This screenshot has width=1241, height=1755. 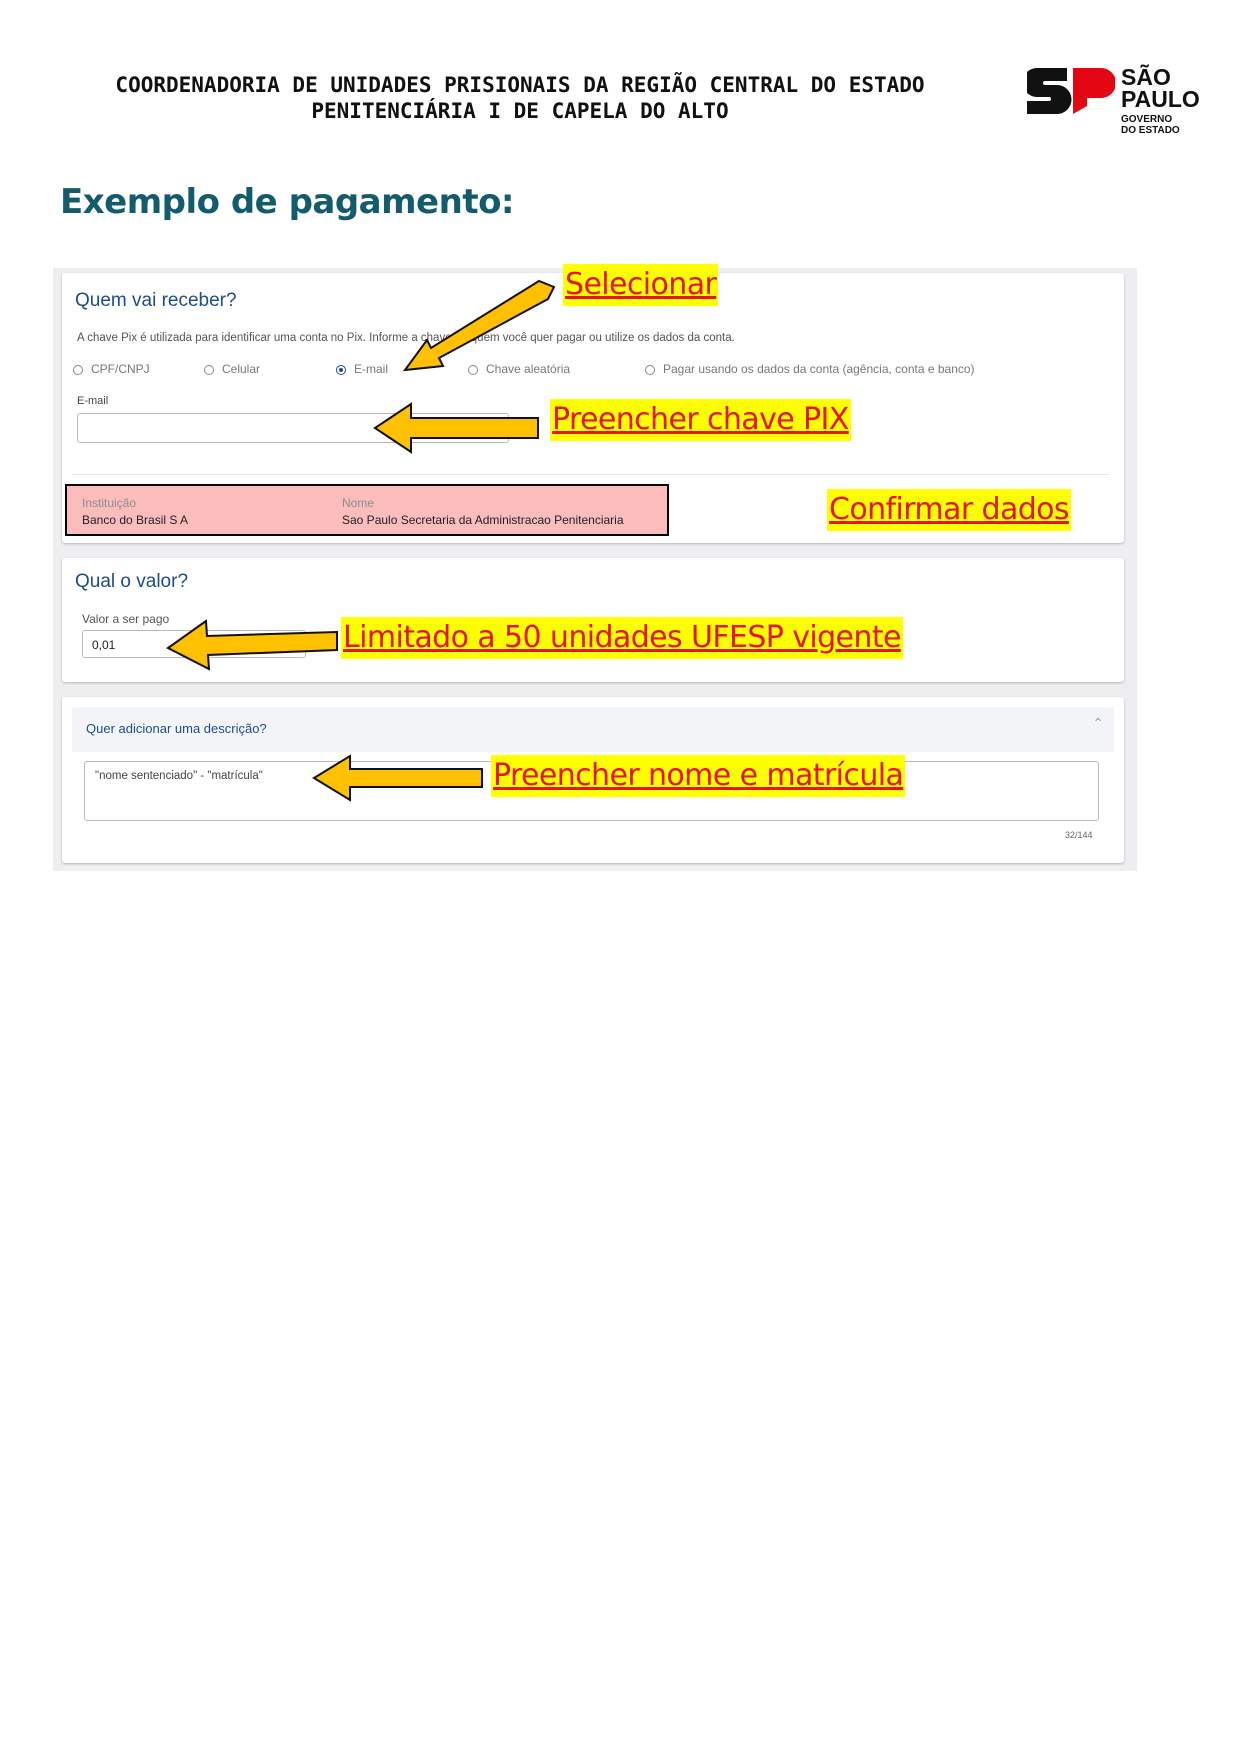 I want to click on name-label: Nome, so click(x=358, y=503).